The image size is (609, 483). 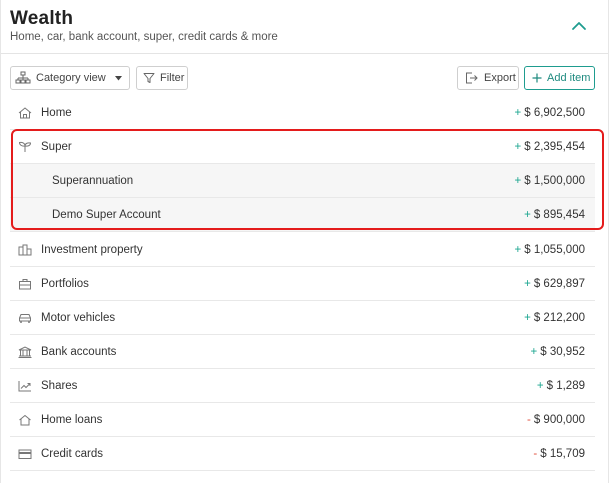 What do you see at coordinates (93, 180) in the screenshot?
I see `item-name: Superannuation` at bounding box center [93, 180].